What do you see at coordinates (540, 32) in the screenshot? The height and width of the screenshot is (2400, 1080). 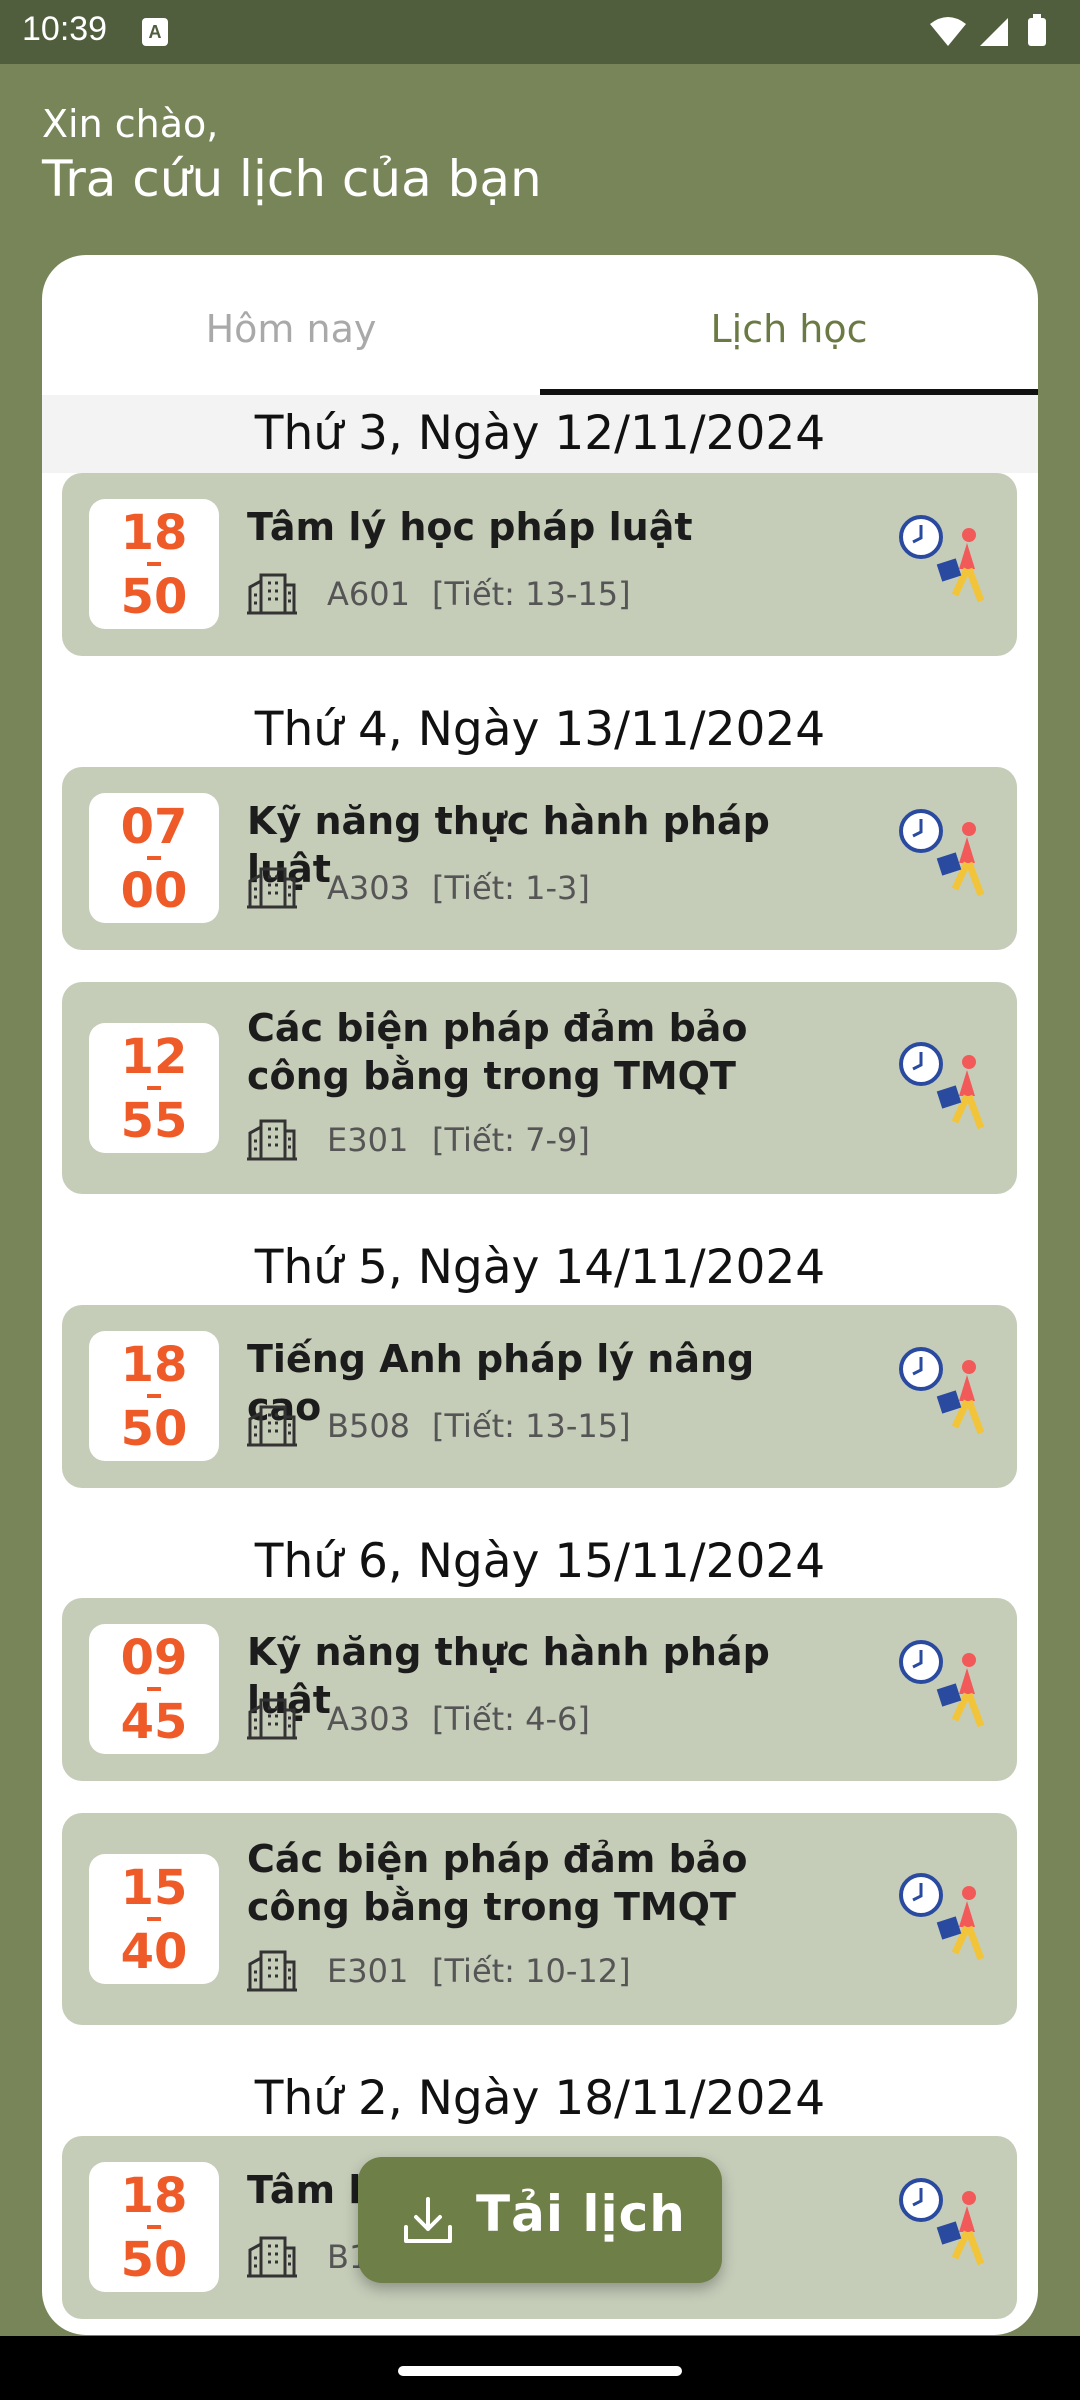 I see `status-bar: 10:39 A` at bounding box center [540, 32].